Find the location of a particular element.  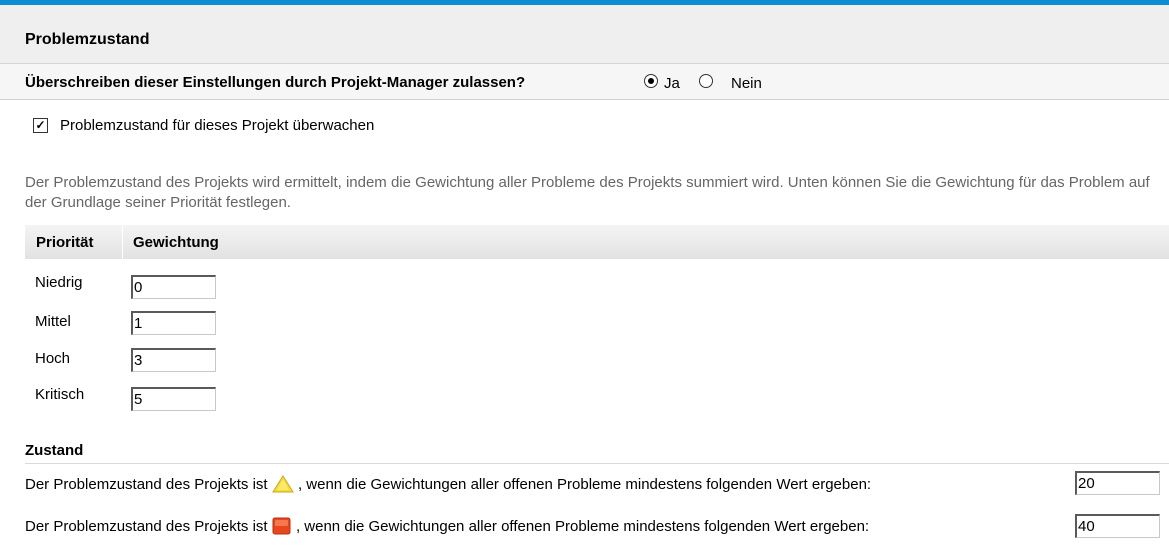

section-header: Problemzustand is located at coordinates (584, 34).